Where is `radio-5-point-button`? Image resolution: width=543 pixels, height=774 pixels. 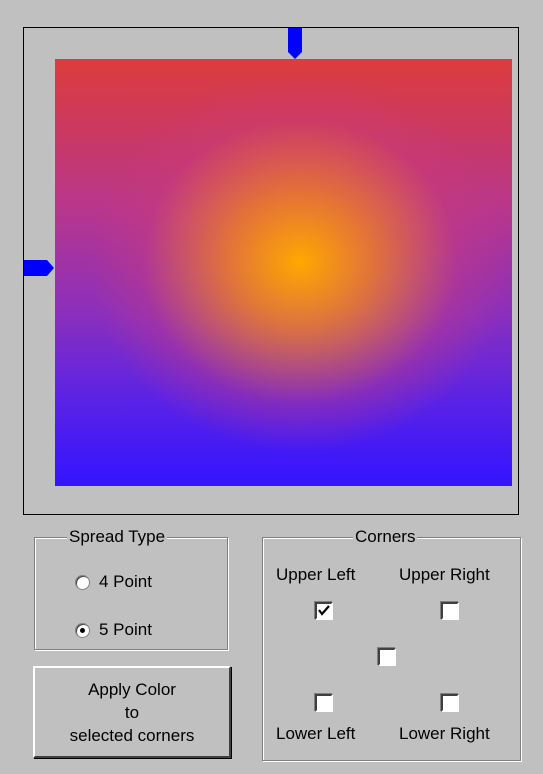 radio-5-point-button is located at coordinates (82, 630).